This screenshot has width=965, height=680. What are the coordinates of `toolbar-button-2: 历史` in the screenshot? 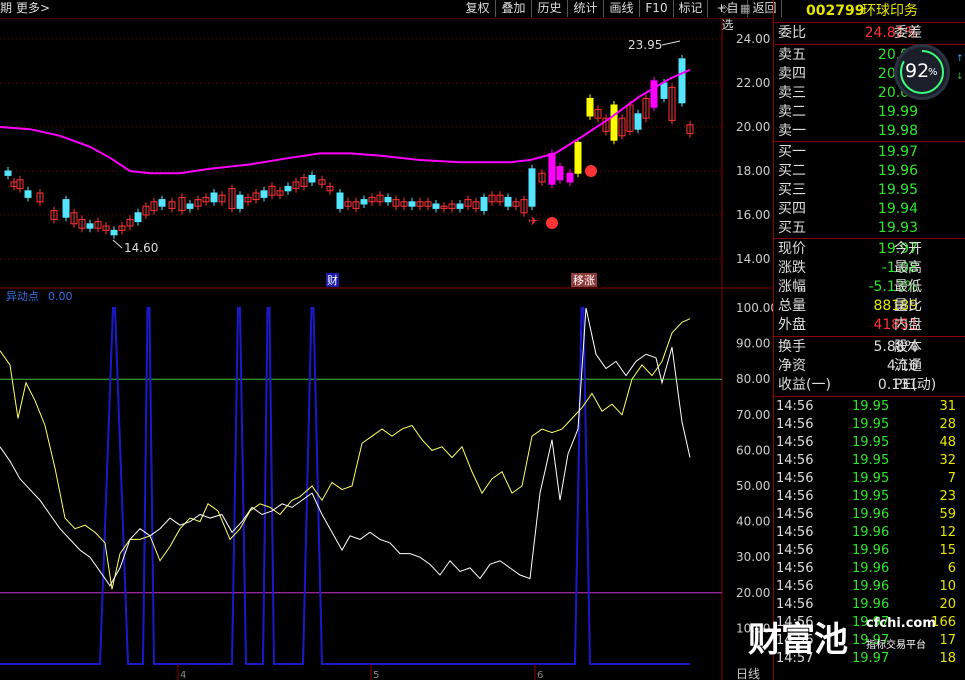 It's located at (550, 8).